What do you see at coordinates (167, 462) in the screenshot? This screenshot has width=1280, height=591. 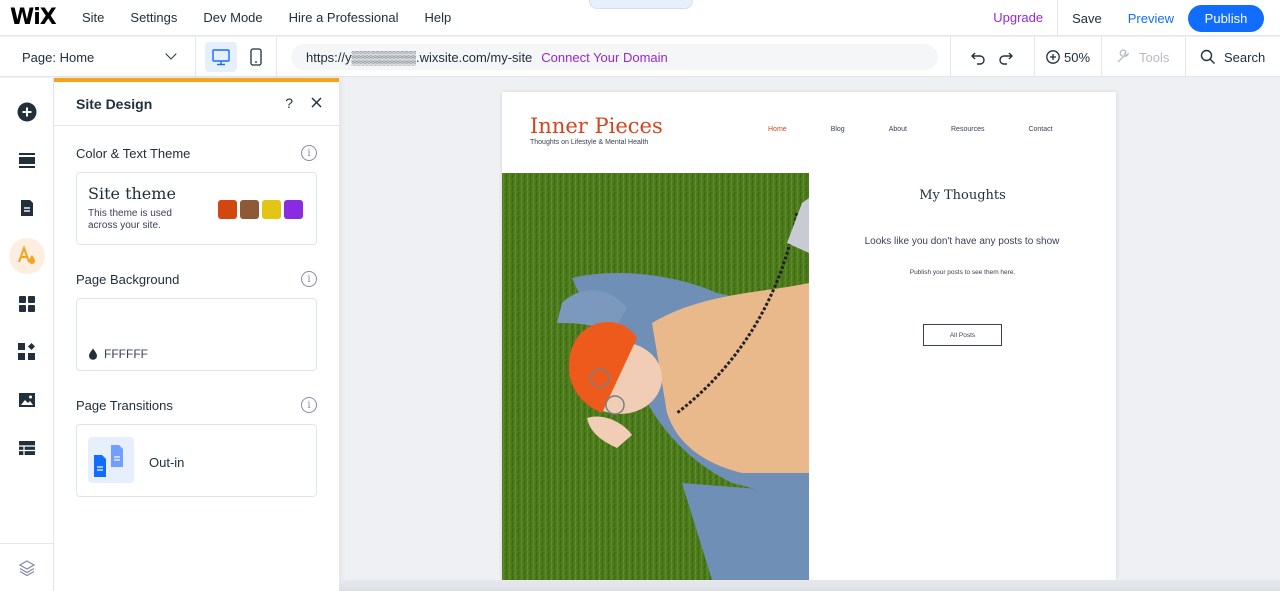 I see `transition-name: Out-in` at bounding box center [167, 462].